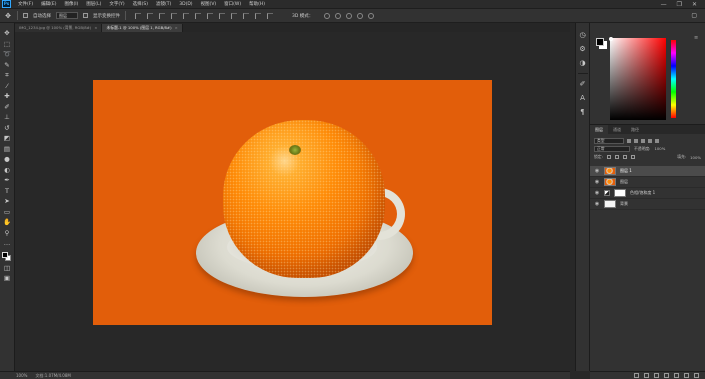  Describe the element at coordinates (21, 375) in the screenshot. I see `zoom-level: 100%` at that location.